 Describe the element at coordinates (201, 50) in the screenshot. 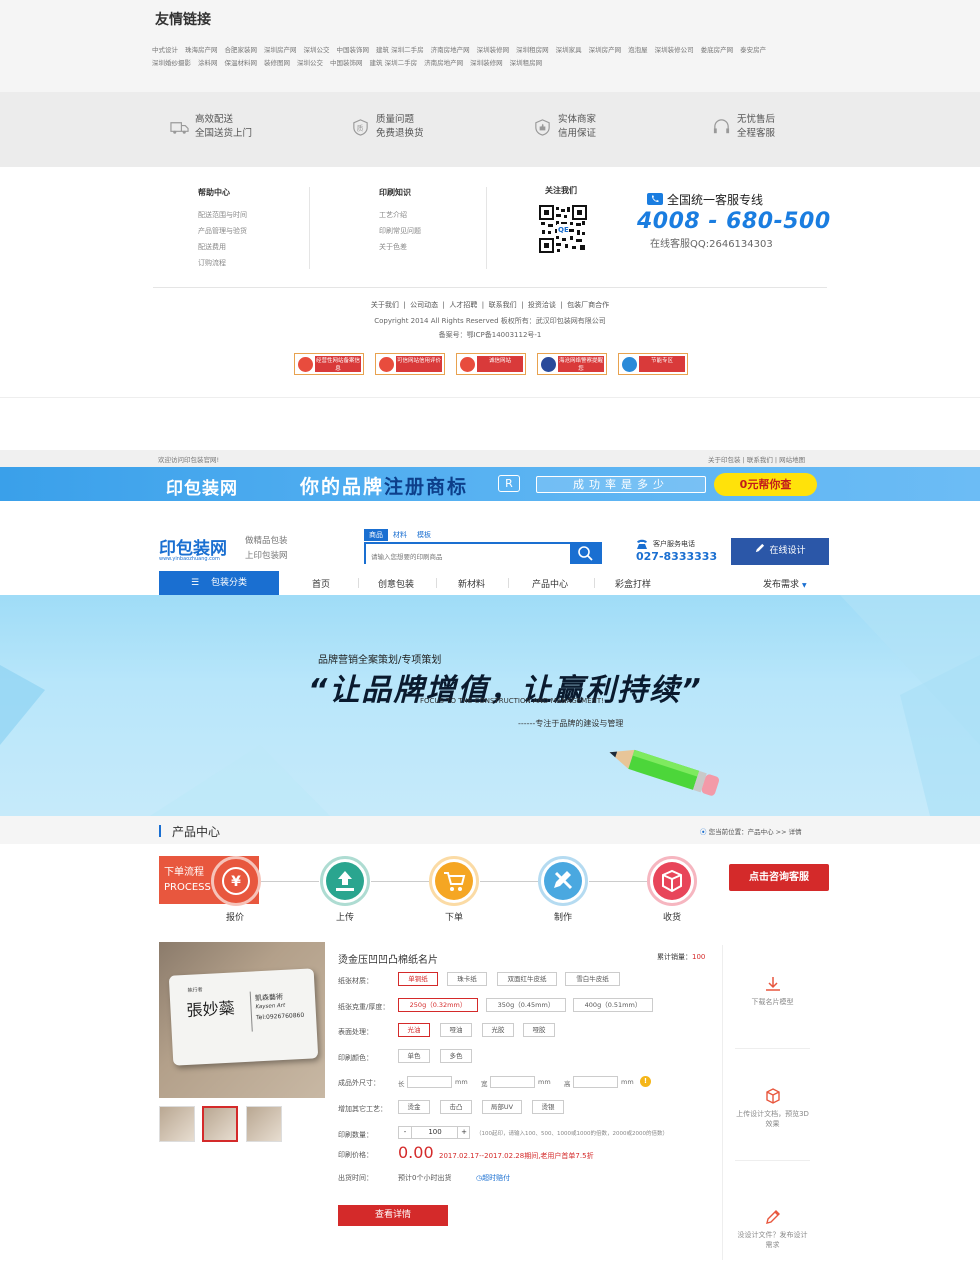

I see `friend-link: 珠海房产网` at that location.